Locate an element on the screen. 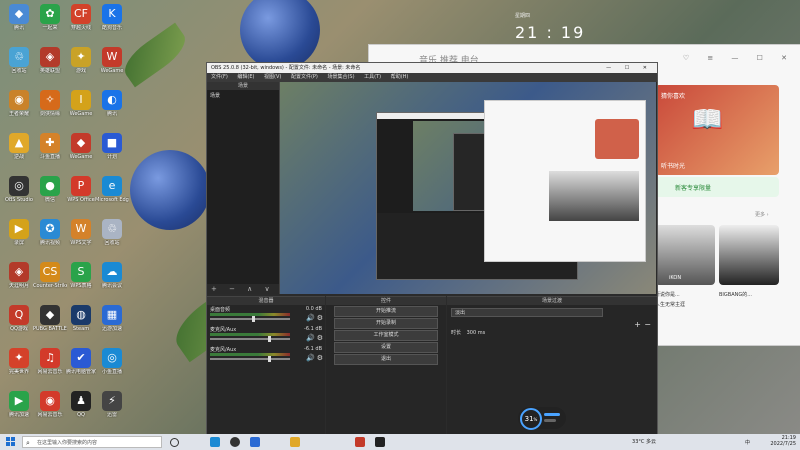  desktop-icon: ◎ 小鱼直播 is located at coordinates (112, 365).